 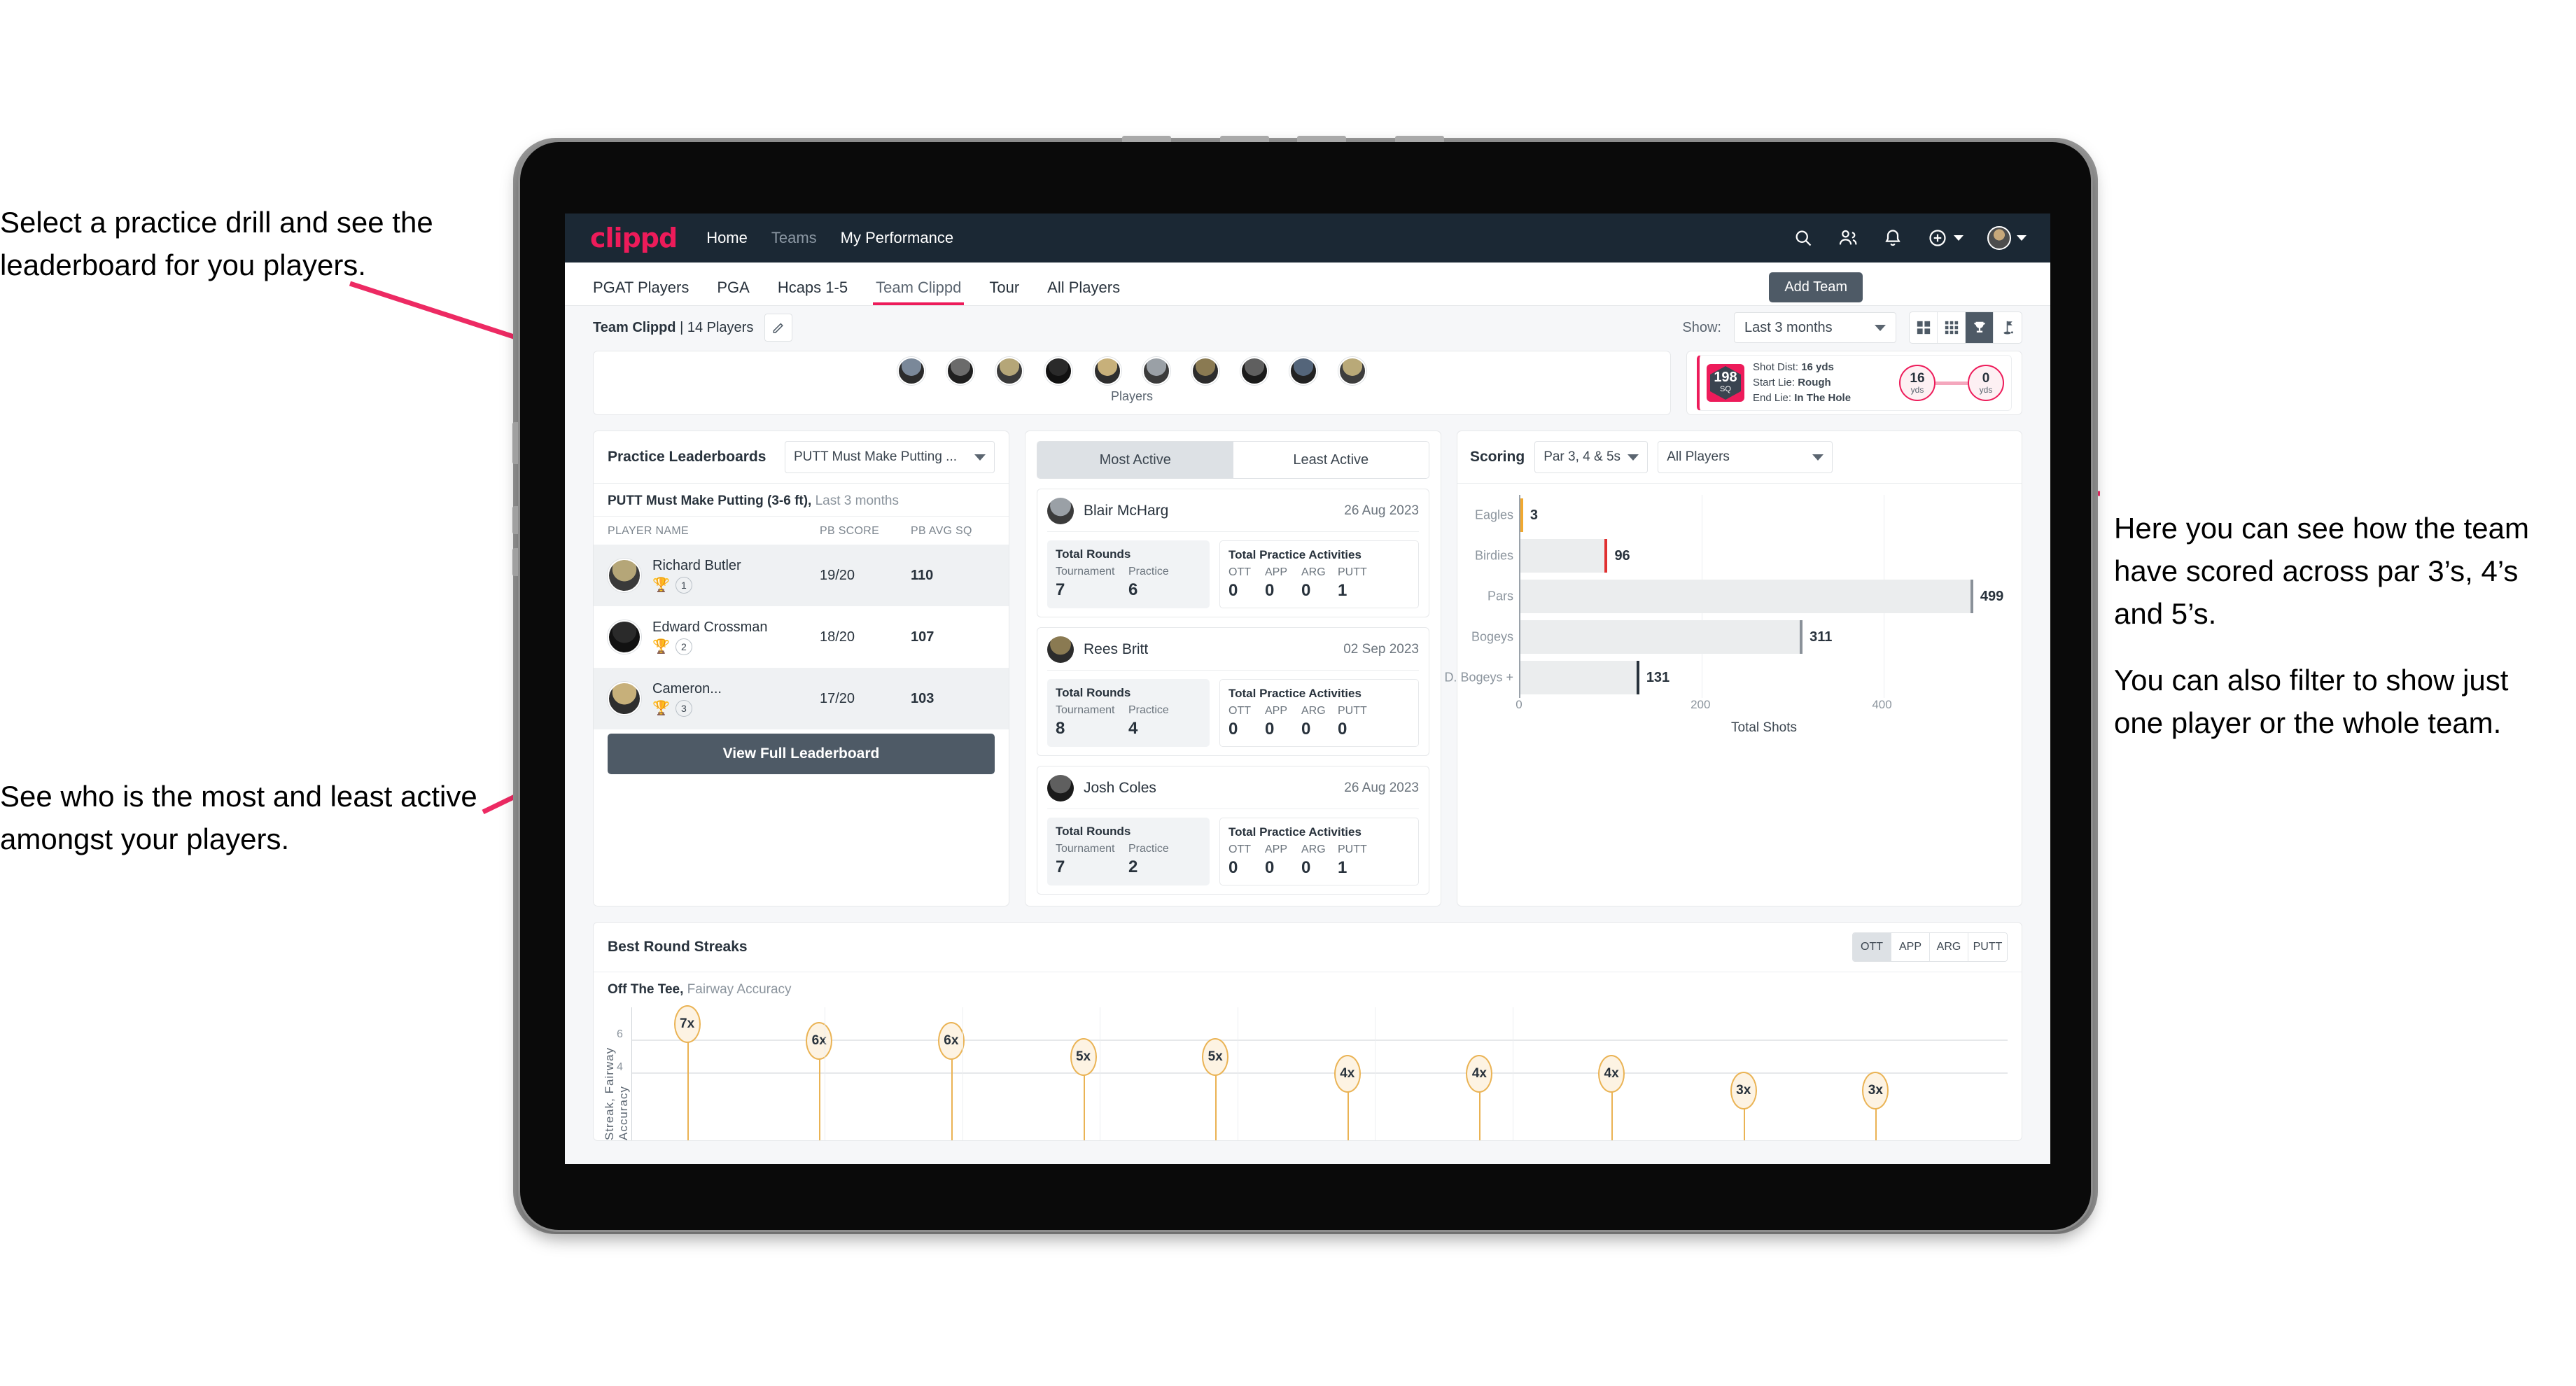 What do you see at coordinates (733, 292) in the screenshot?
I see `tab-pga: PGA` at bounding box center [733, 292].